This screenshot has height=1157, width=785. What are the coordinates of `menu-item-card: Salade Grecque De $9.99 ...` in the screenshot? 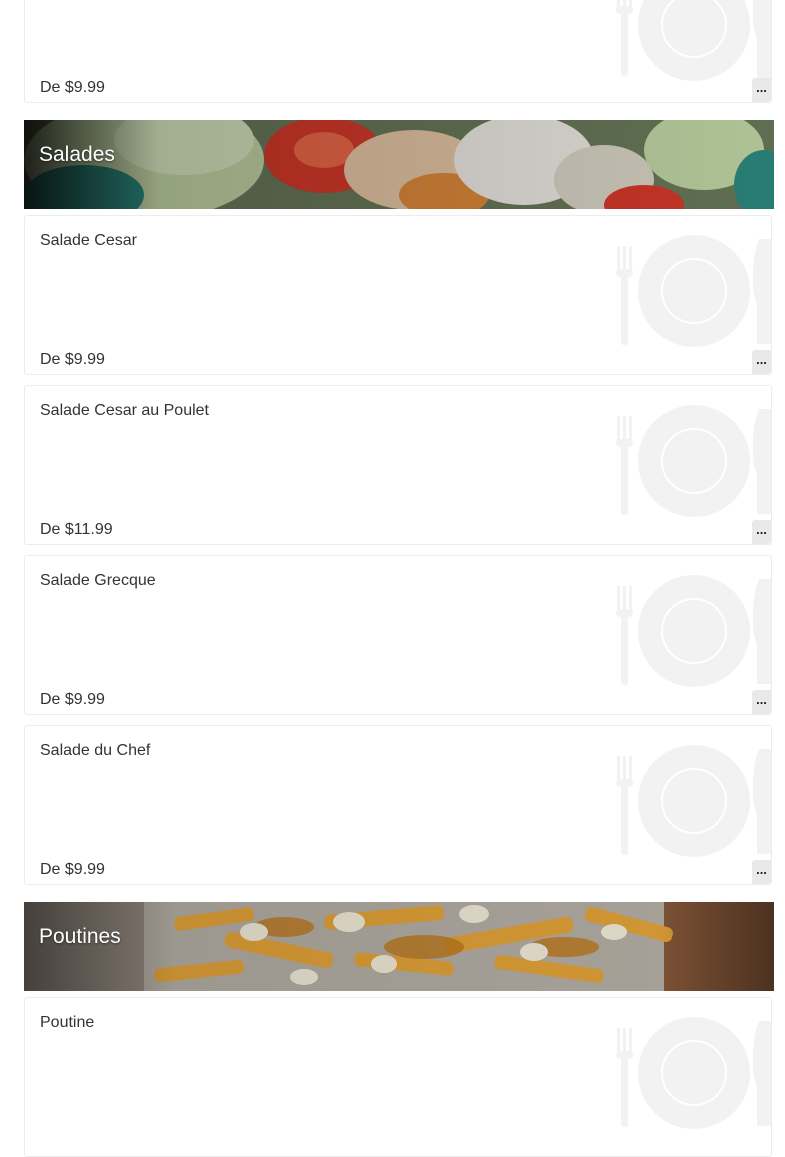 It's located at (398, 635).